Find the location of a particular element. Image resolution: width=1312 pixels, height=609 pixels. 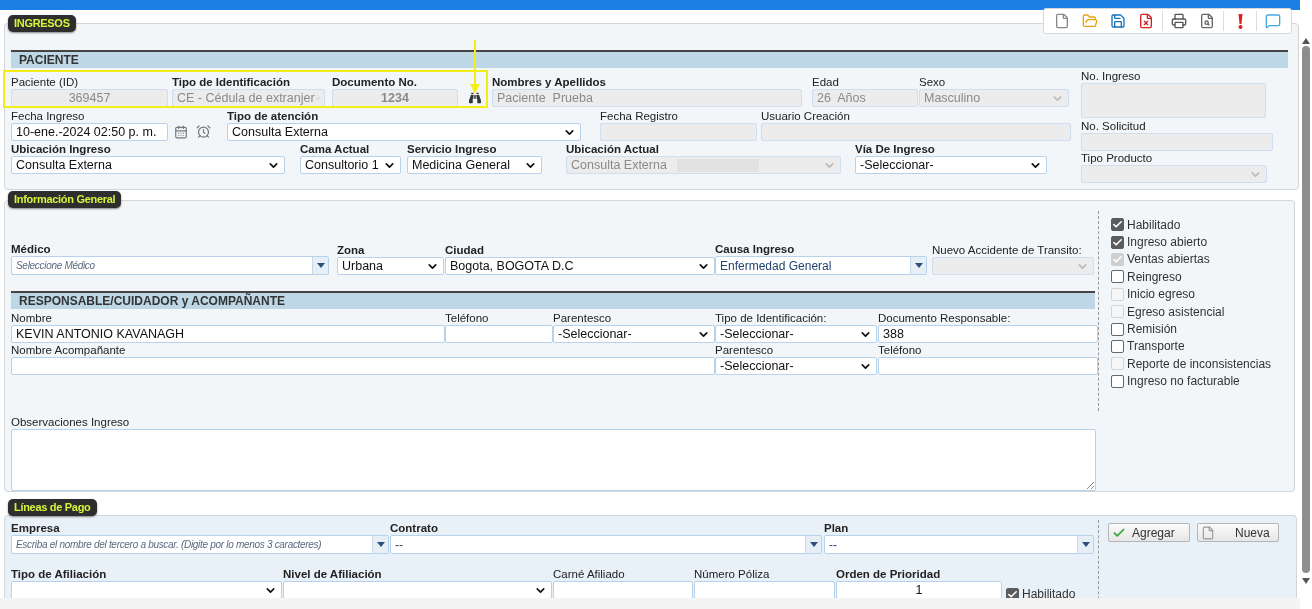

field-label: No. Solicitud is located at coordinates (1113, 126).